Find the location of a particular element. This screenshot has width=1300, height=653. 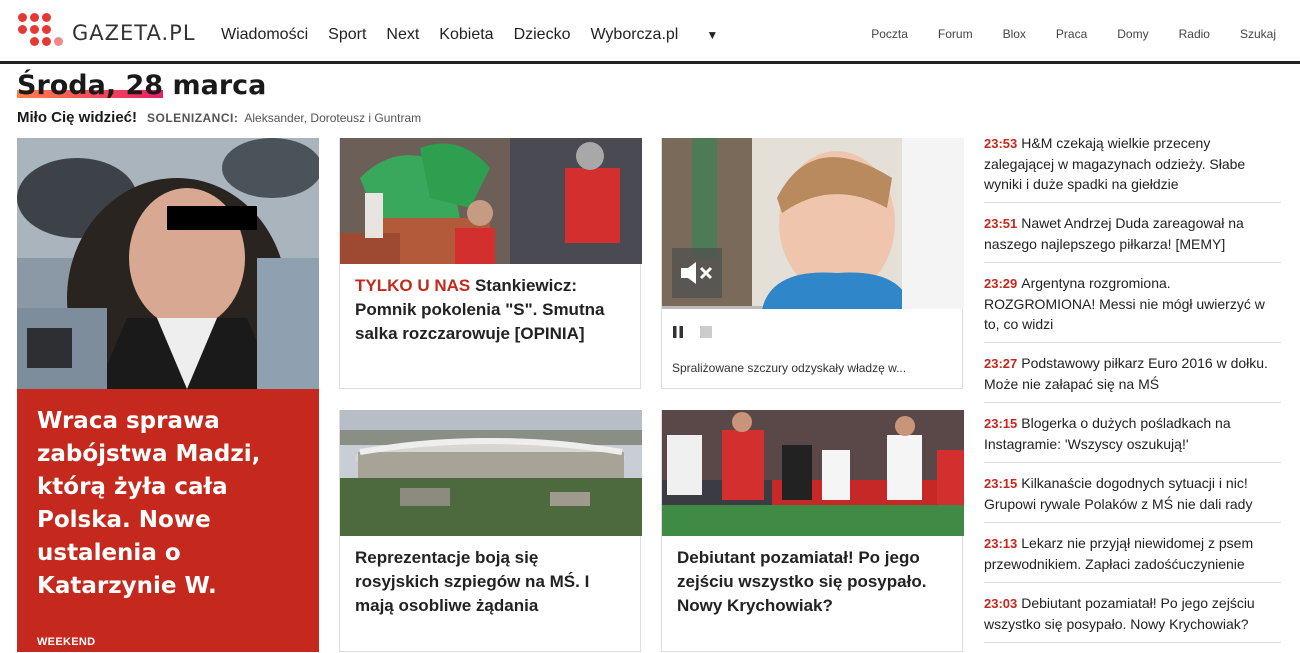

hero-image is located at coordinates (168, 263).